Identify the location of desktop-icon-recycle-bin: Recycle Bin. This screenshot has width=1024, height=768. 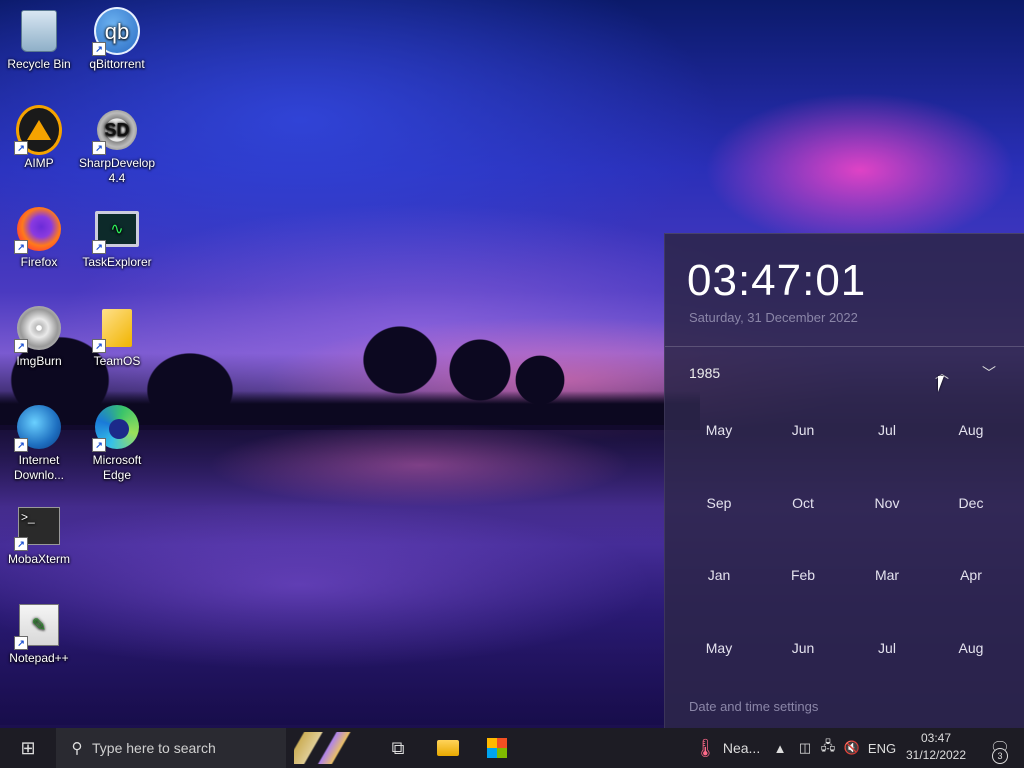
(39, 40).